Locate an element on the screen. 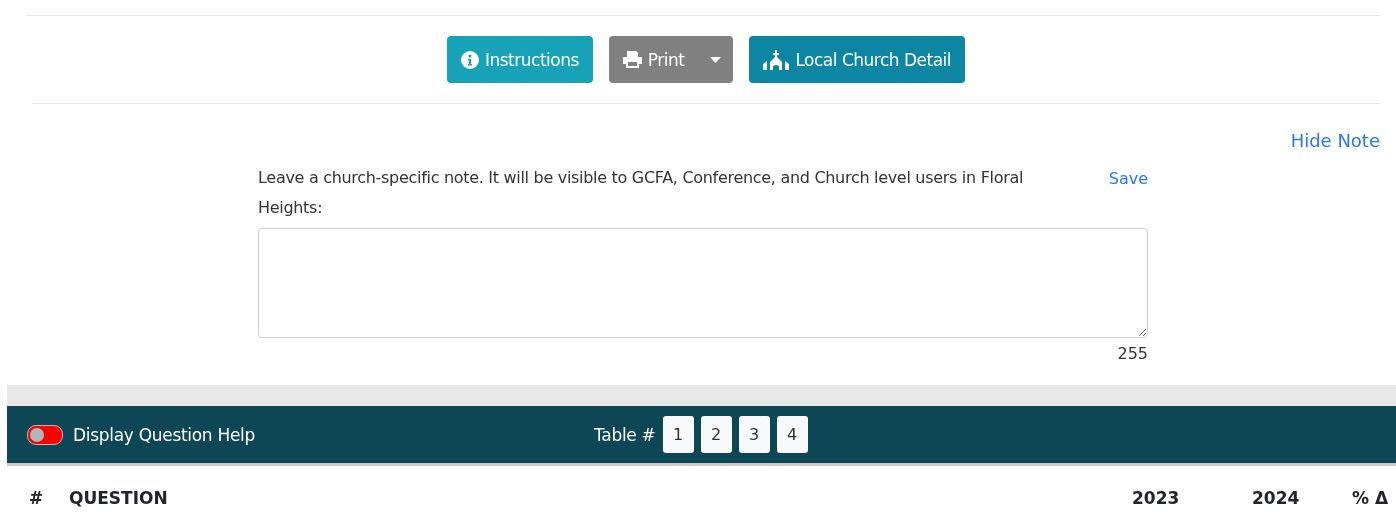 The image size is (1396, 523). table-button: 2 is located at coordinates (716, 434).